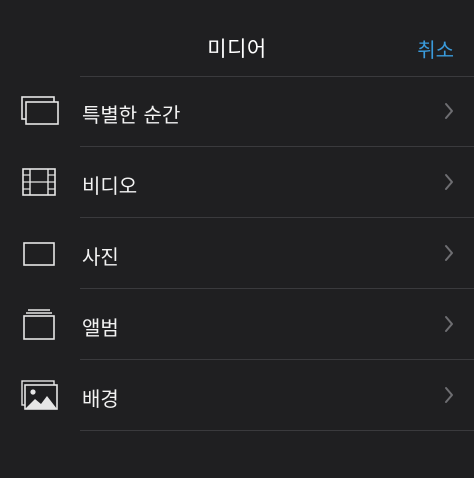 This screenshot has width=474, height=478. I want to click on photo-frame-icon, so click(39, 254).